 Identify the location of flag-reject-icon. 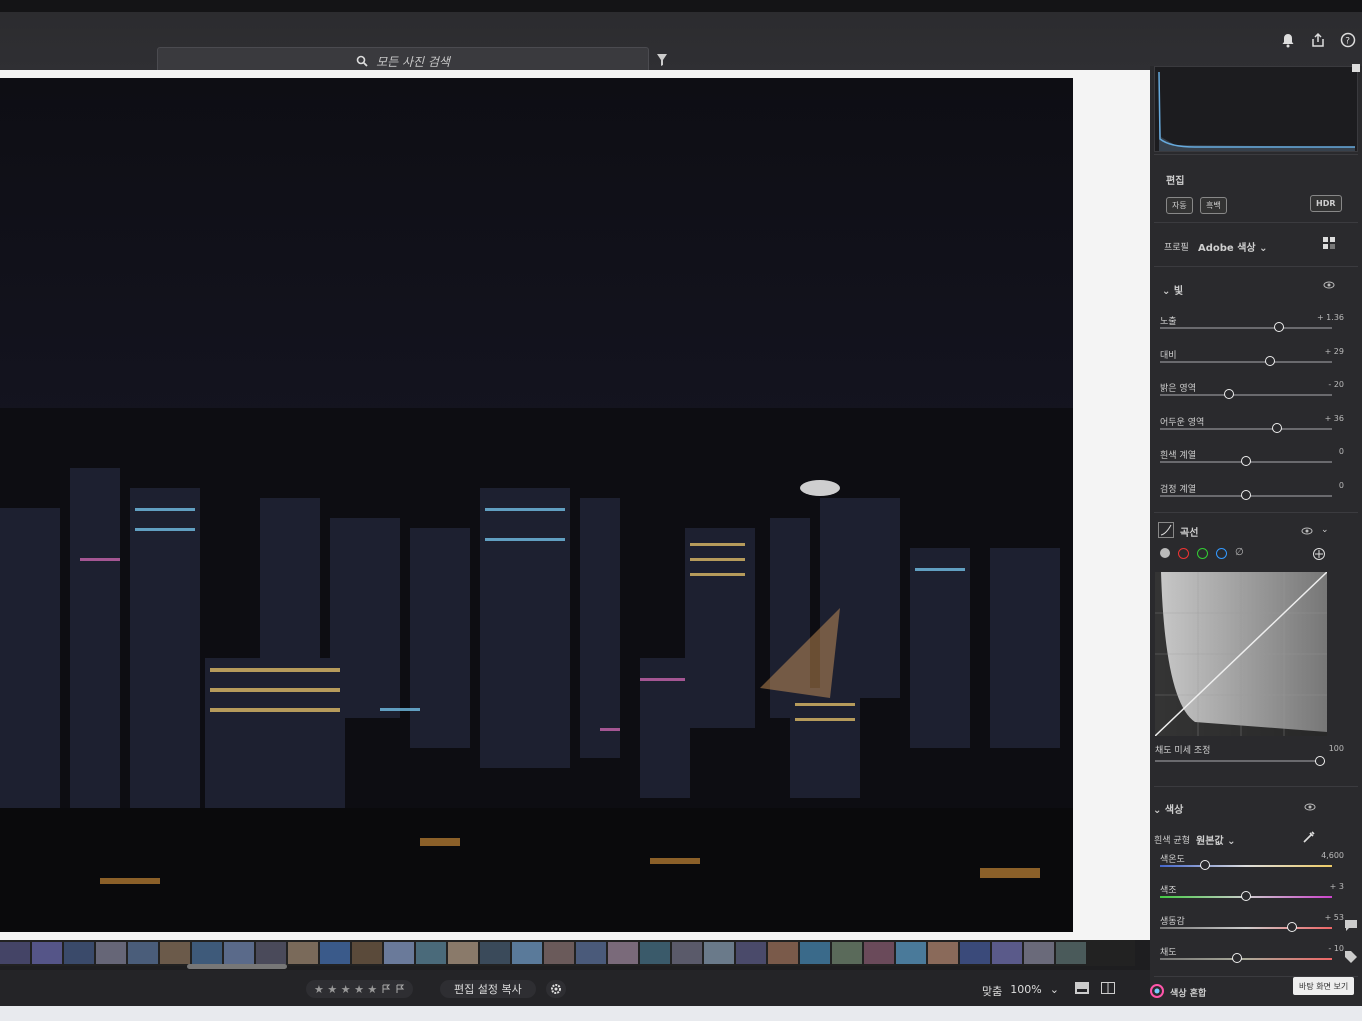
(400, 989).